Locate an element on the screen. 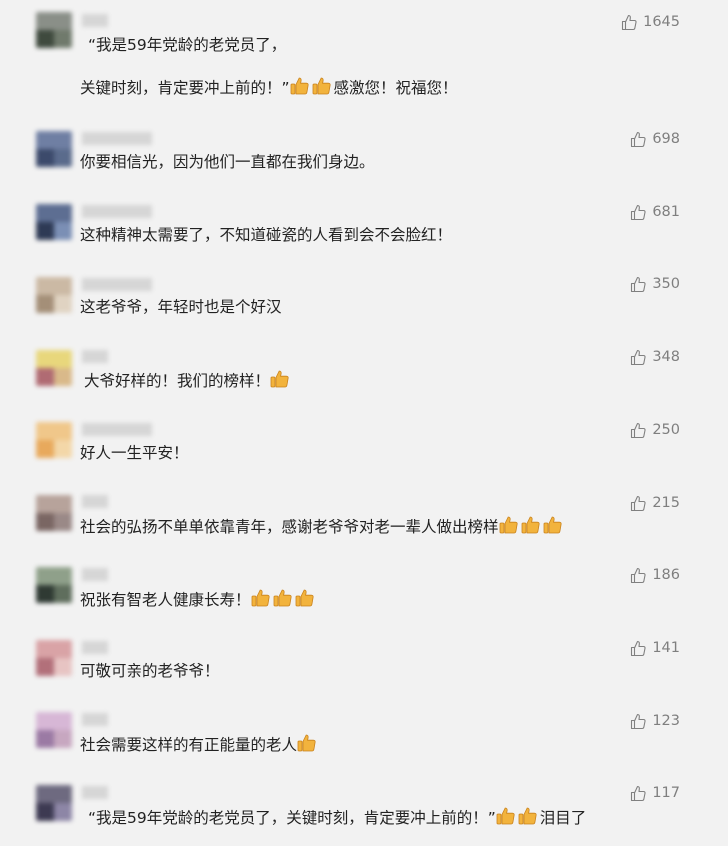 The image size is (728, 846). comment-text: 这老爷爷，年轻时也是个好汉 is located at coordinates (181, 307).